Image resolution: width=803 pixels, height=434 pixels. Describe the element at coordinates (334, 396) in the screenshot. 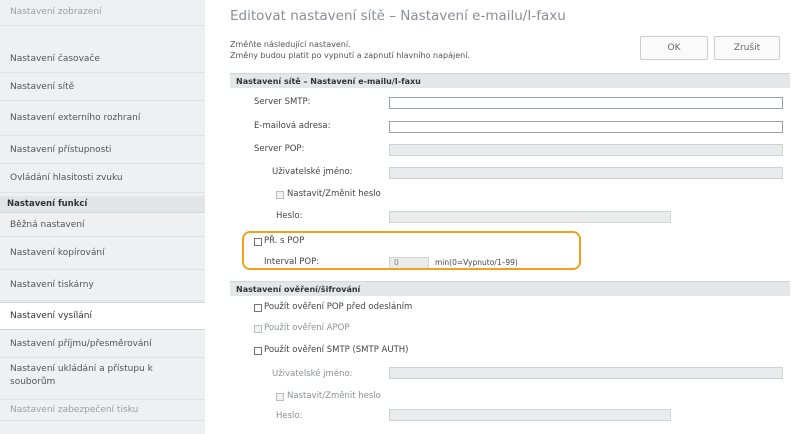

I see `smtp-set-change-password-label: Nastavit/Změnit heslo` at that location.